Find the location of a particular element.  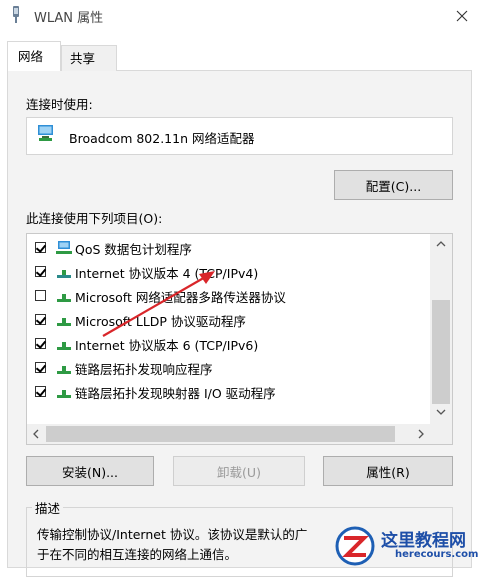

list-item-label: 链路层拓扑发现响应程序 is located at coordinates (144, 369).